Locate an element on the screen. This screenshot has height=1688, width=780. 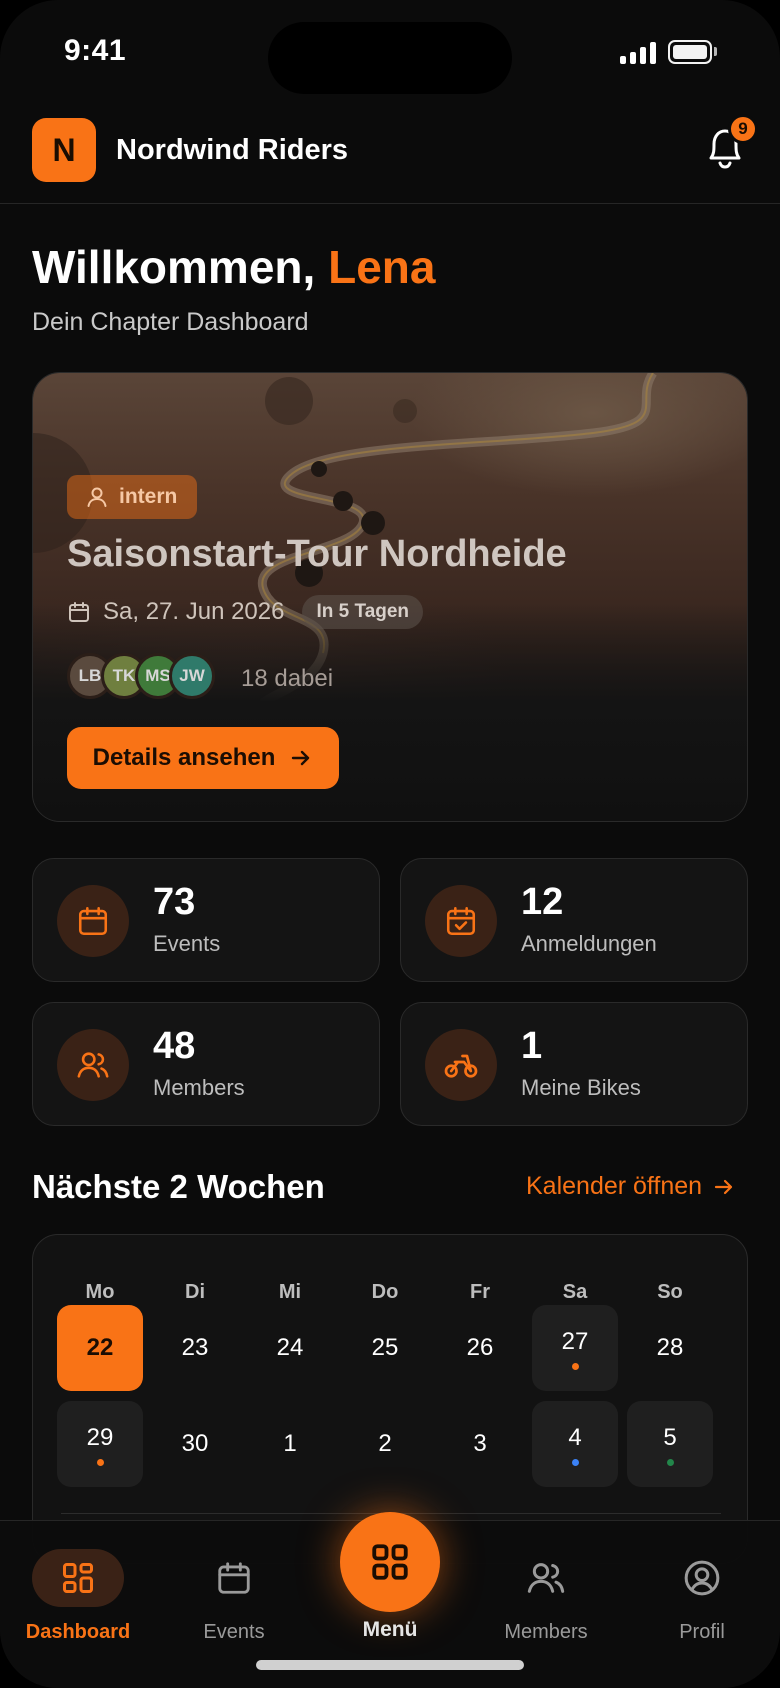
calendar-day-number: 2 is located at coordinates (385, 1443).